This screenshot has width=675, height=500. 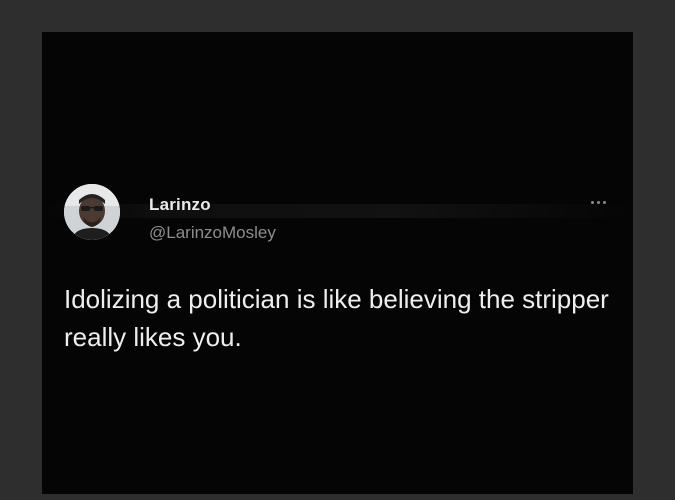 I want to click on user-avatar-icon, so click(x=92, y=212).